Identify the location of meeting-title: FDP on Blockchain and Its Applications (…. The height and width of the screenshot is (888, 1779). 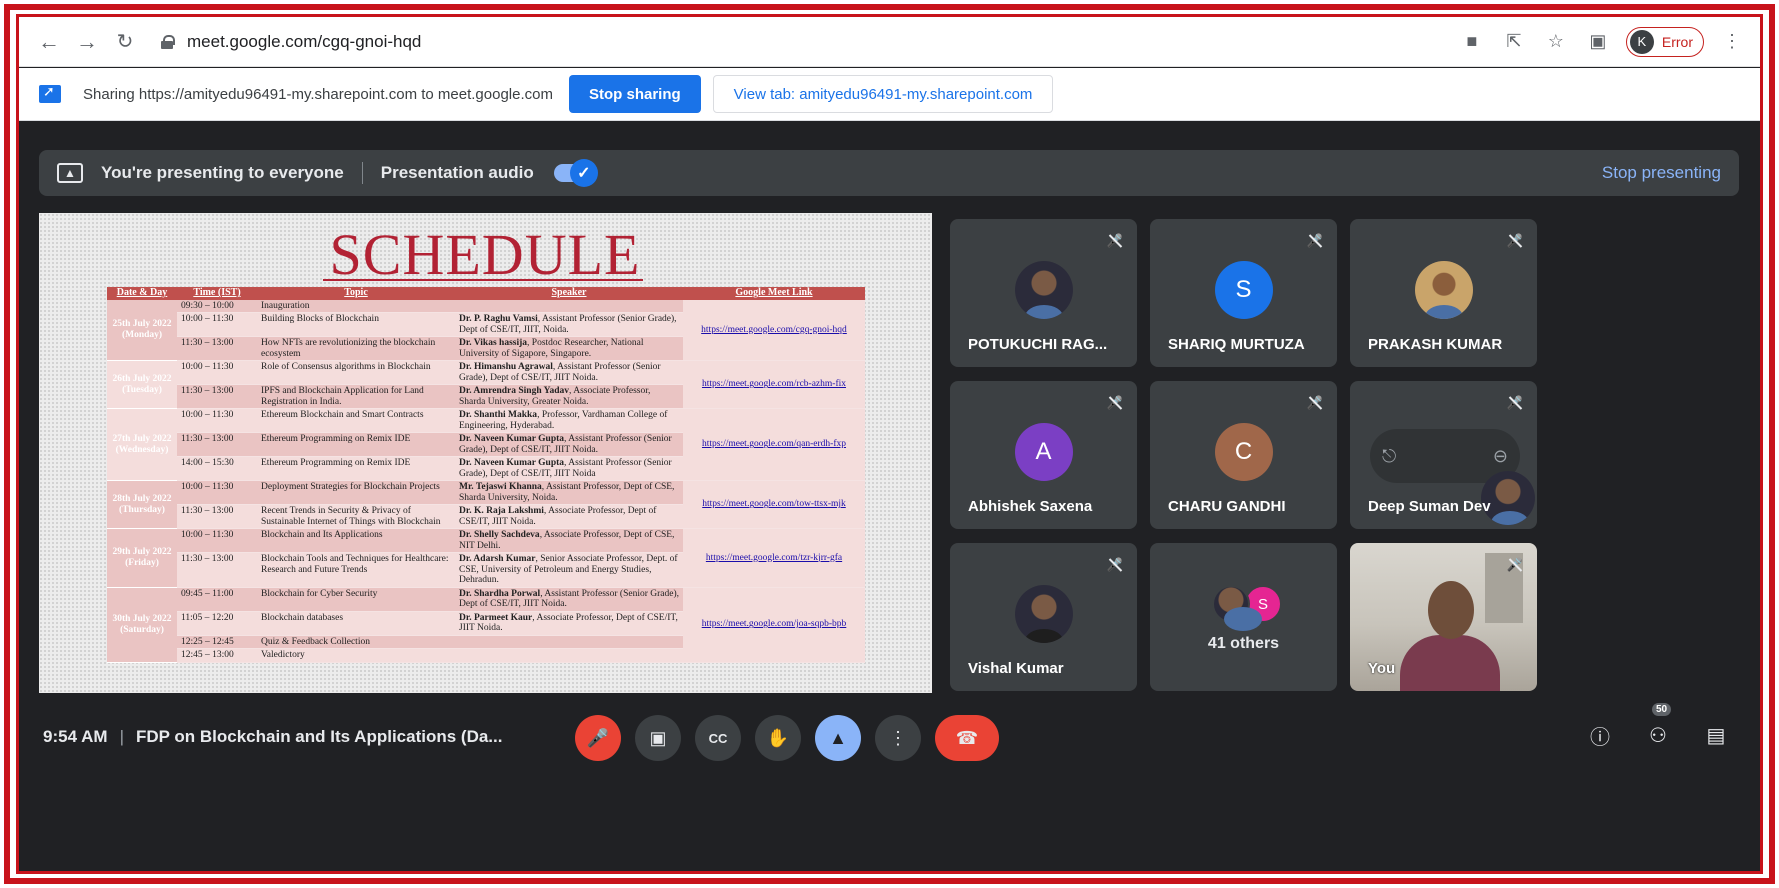
(319, 736).